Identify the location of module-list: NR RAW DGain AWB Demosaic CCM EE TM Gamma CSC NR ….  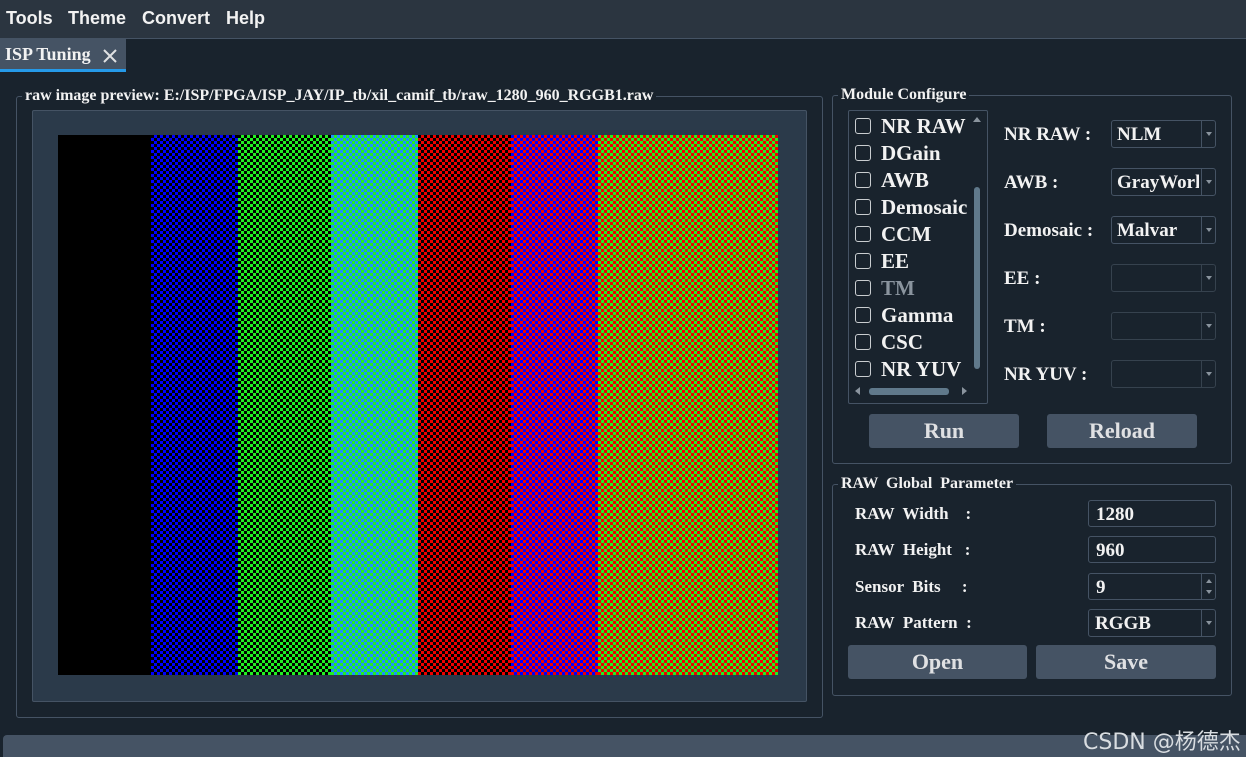
(918, 257).